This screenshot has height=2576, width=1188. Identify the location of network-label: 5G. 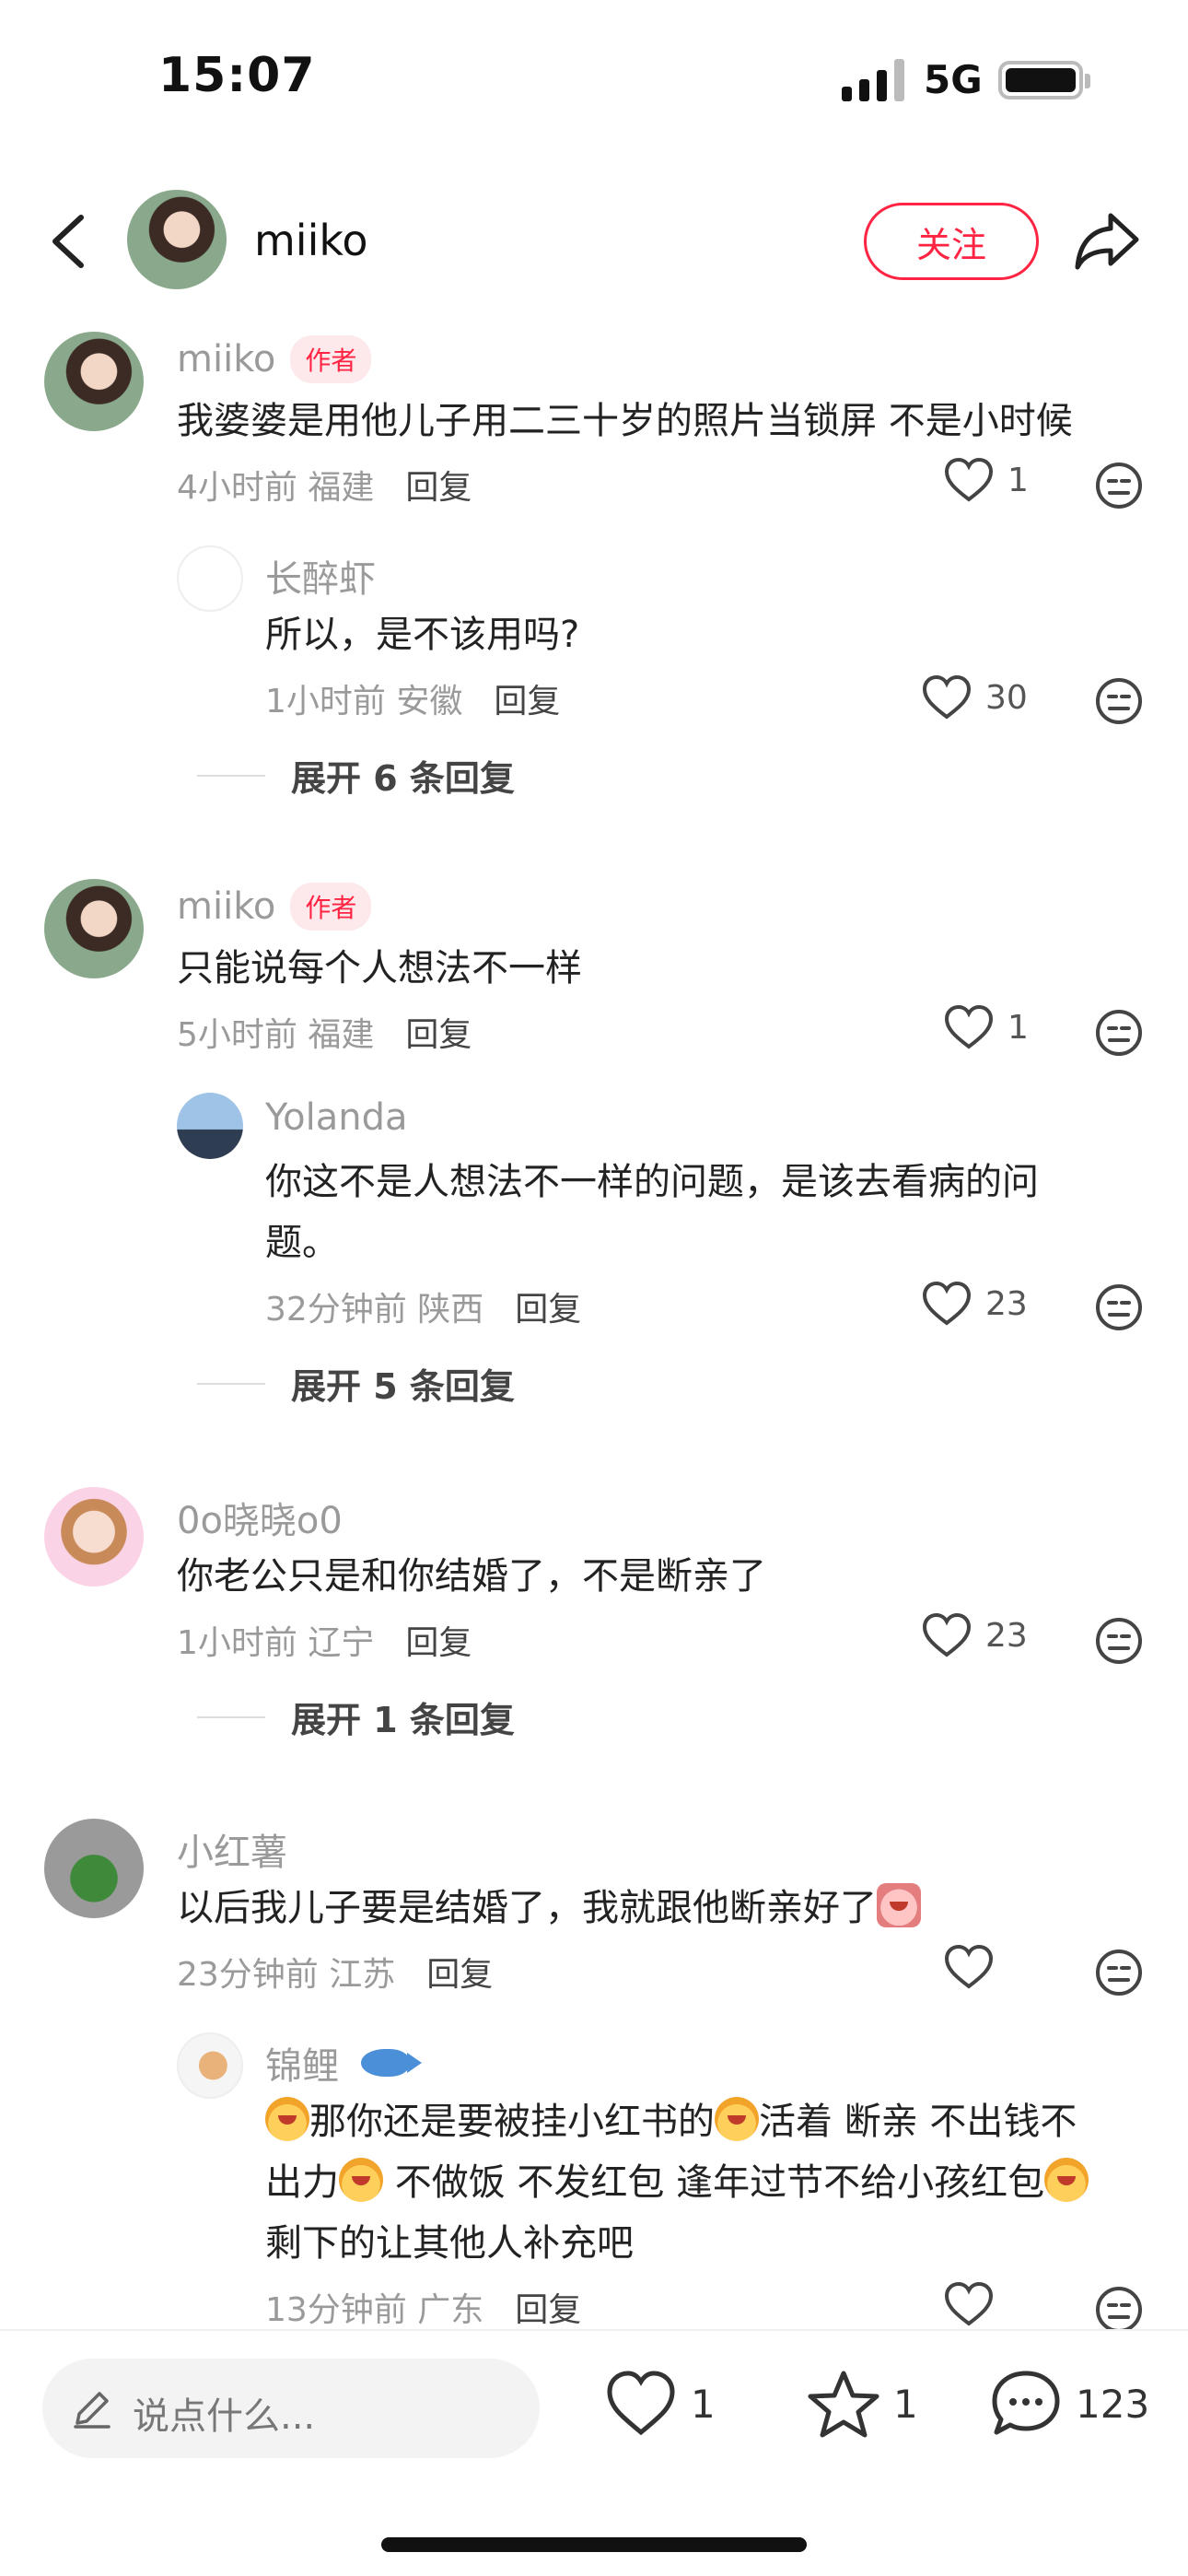
(954, 79).